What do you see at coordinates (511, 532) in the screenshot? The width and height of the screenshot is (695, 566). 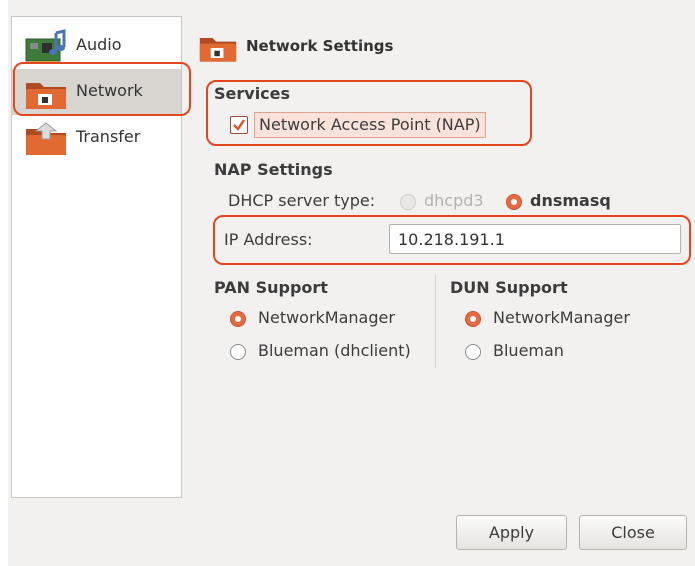 I see `apply-button: Apply` at bounding box center [511, 532].